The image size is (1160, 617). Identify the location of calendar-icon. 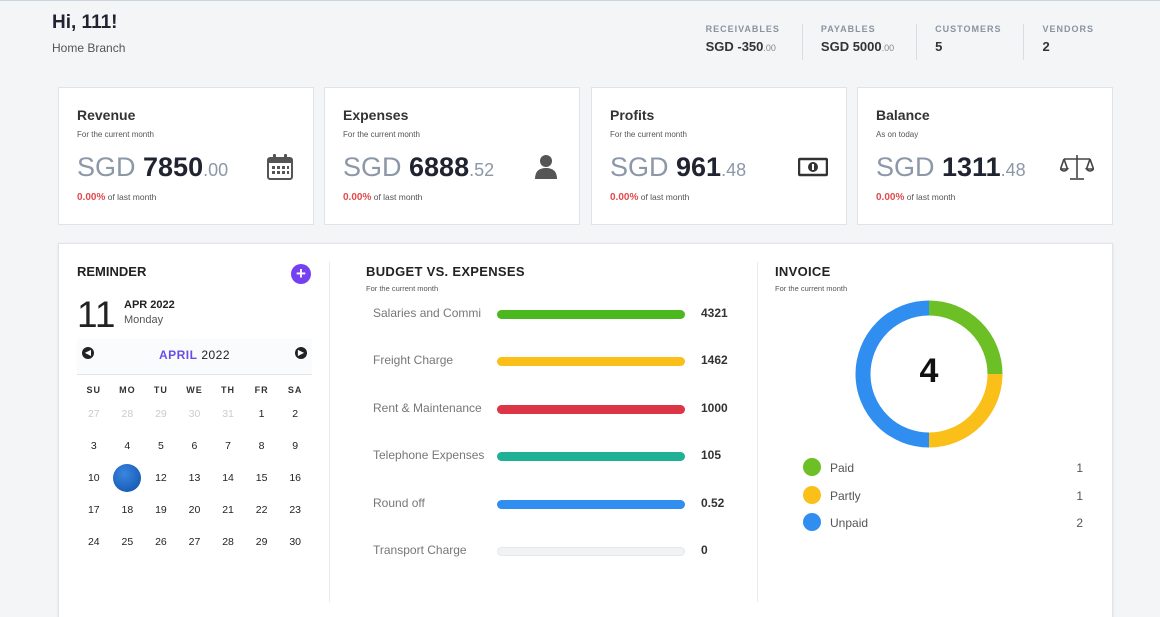
(280, 167).